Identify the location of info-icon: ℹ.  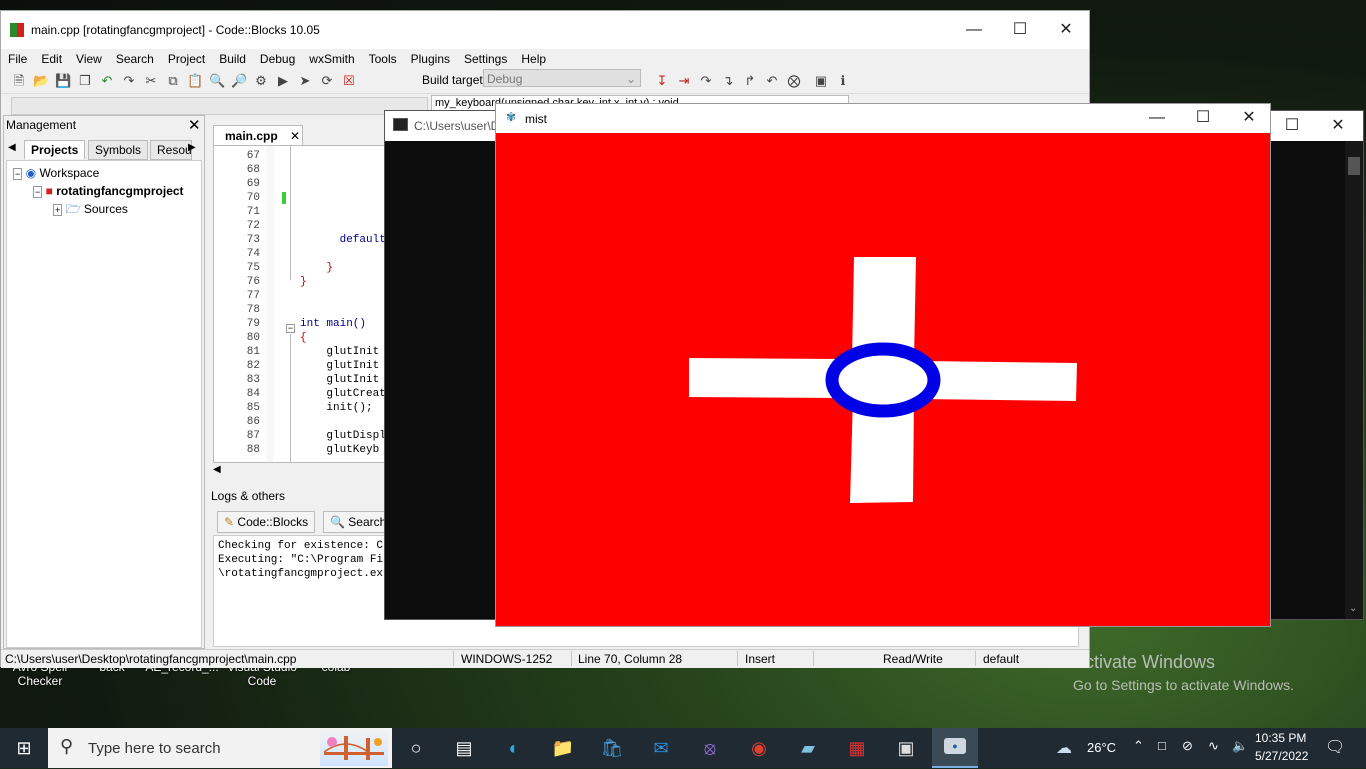
(843, 81).